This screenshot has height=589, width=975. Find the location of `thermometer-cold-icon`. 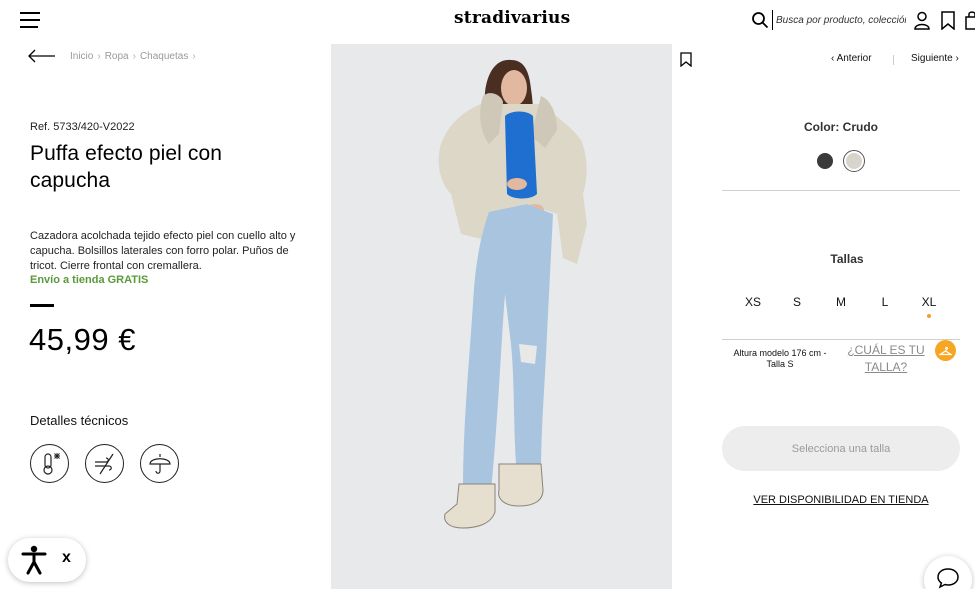

thermometer-cold-icon is located at coordinates (49, 463).